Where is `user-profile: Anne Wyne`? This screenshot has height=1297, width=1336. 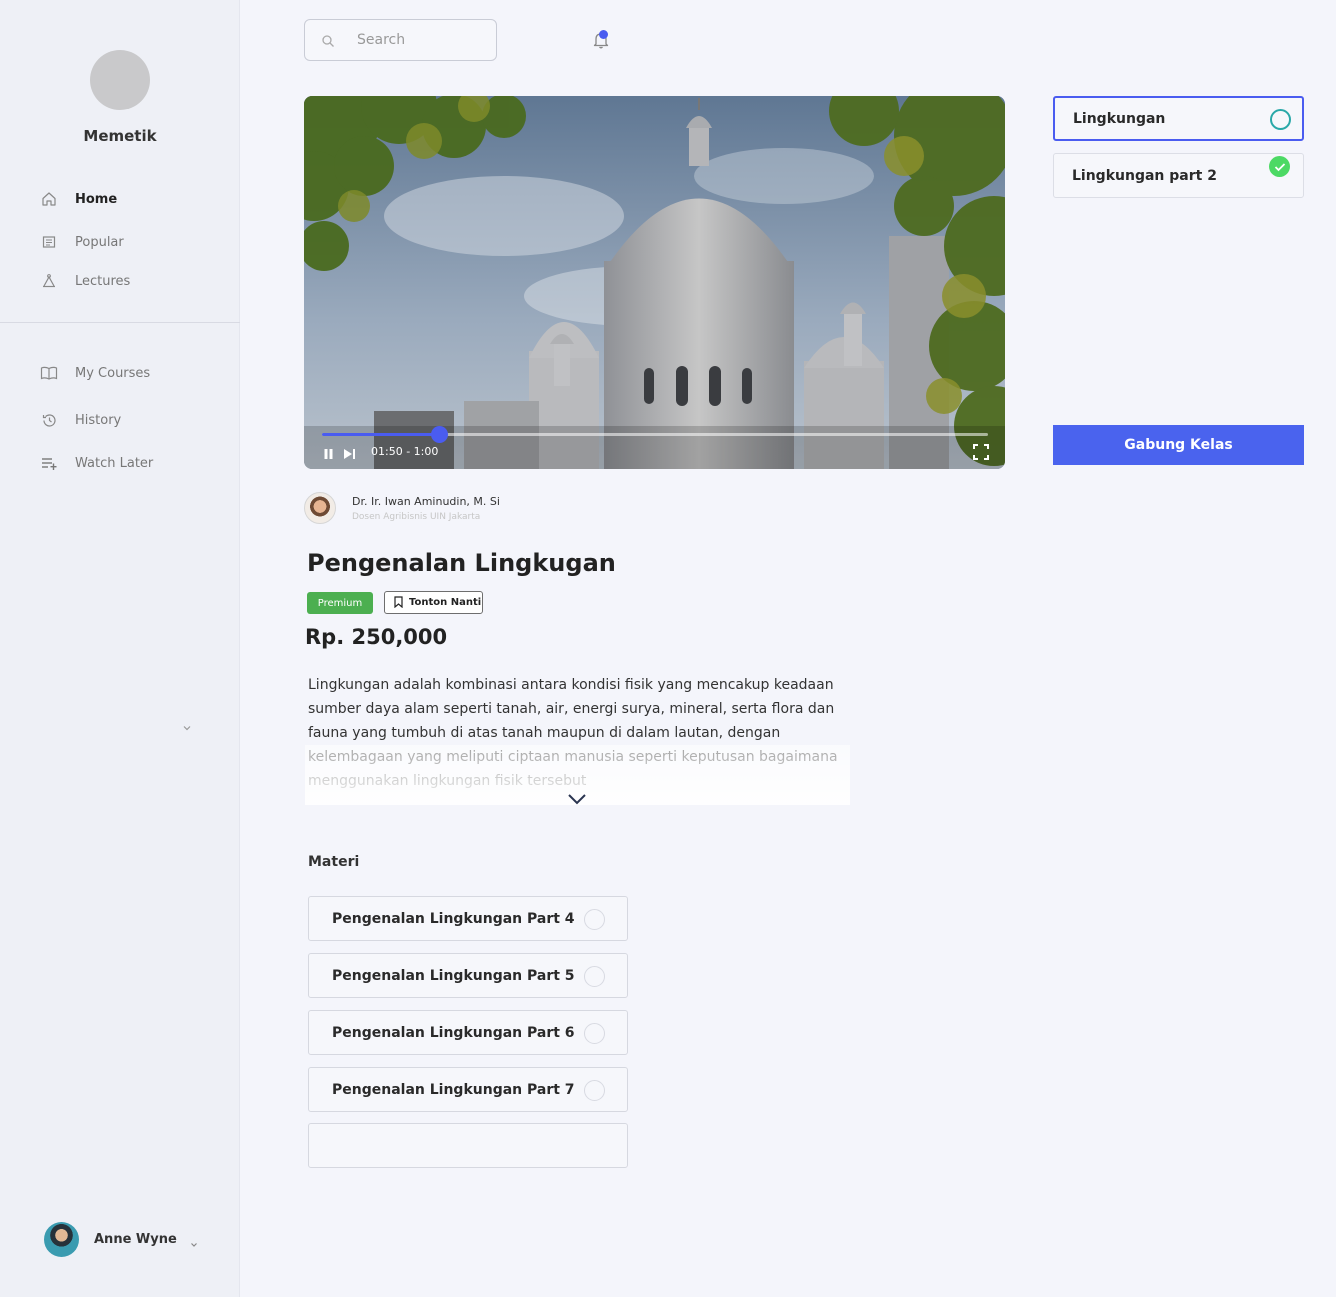 user-profile: Anne Wyne is located at coordinates (121, 1239).